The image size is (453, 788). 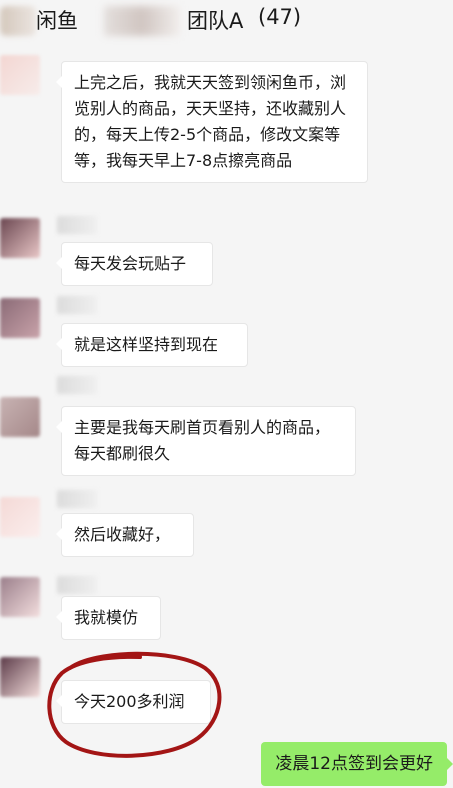 I want to click on message-bubble: 然后收藏好，, so click(x=125, y=535).